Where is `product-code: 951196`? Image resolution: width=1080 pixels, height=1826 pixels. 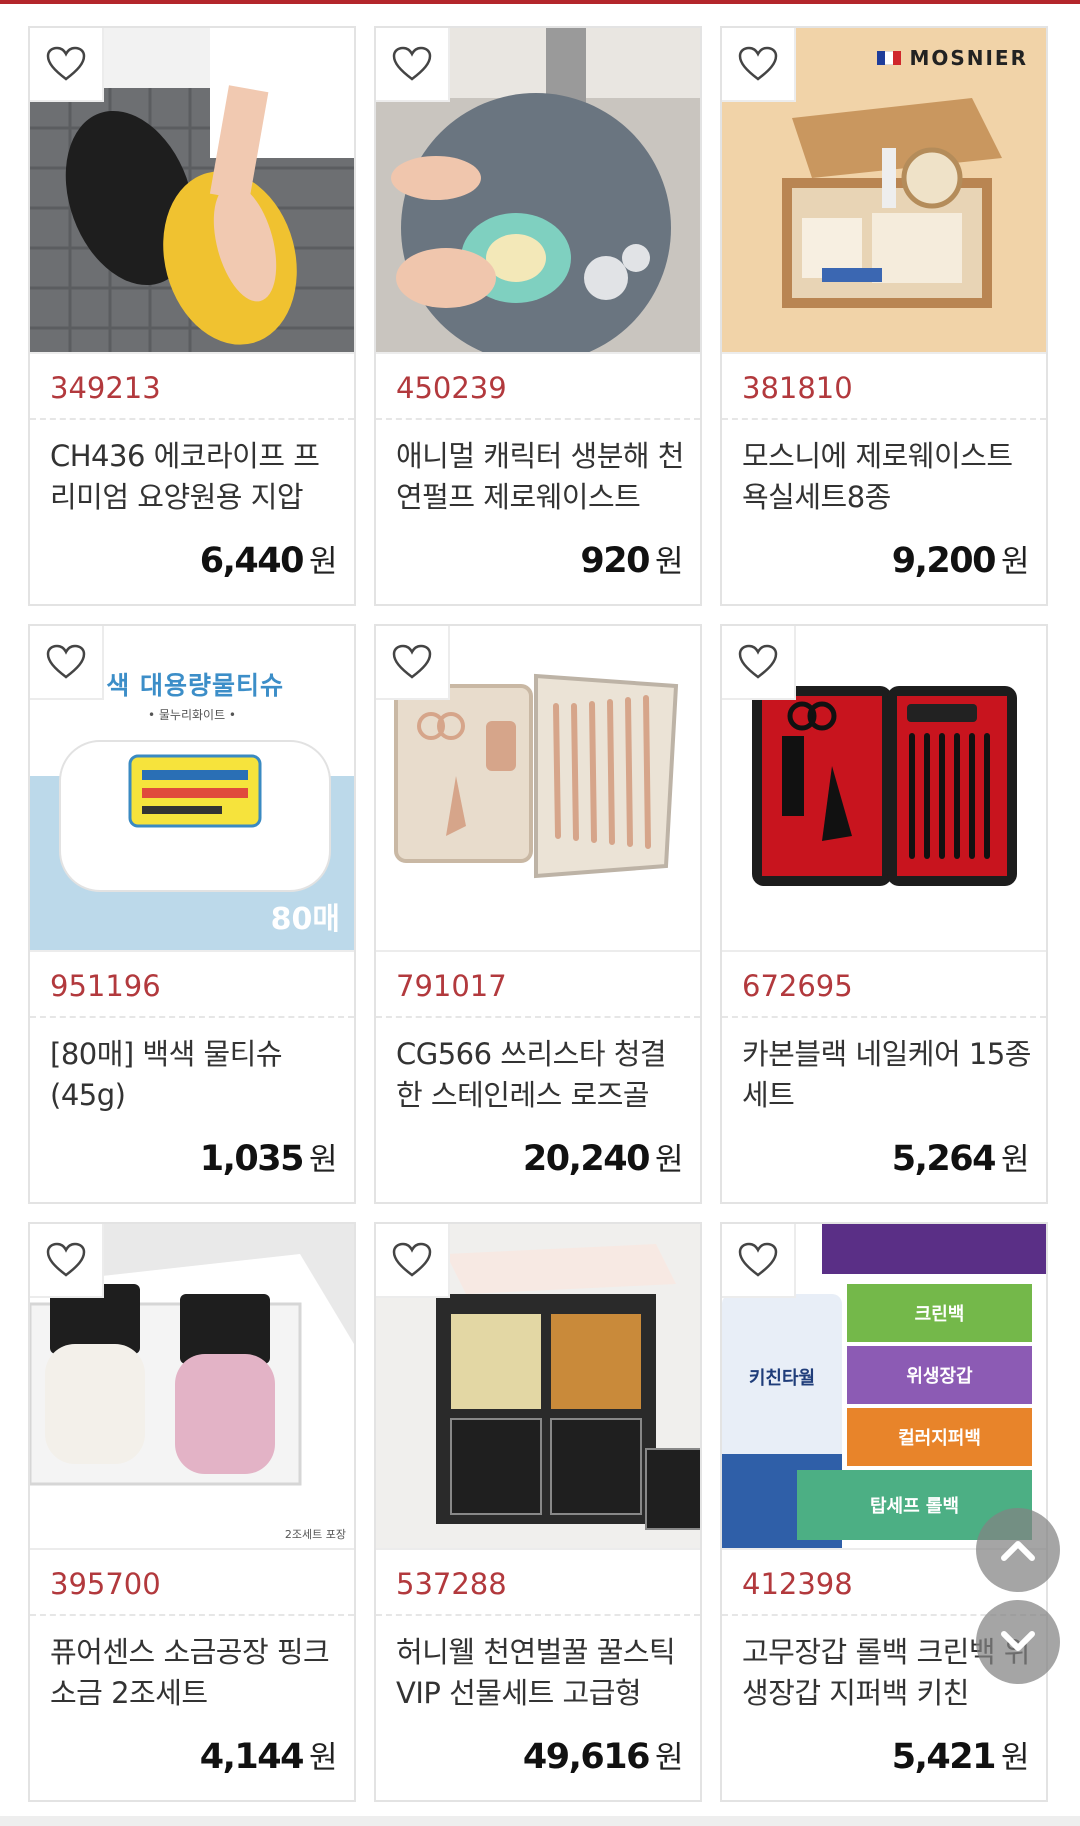
product-code: 951196 is located at coordinates (192, 984).